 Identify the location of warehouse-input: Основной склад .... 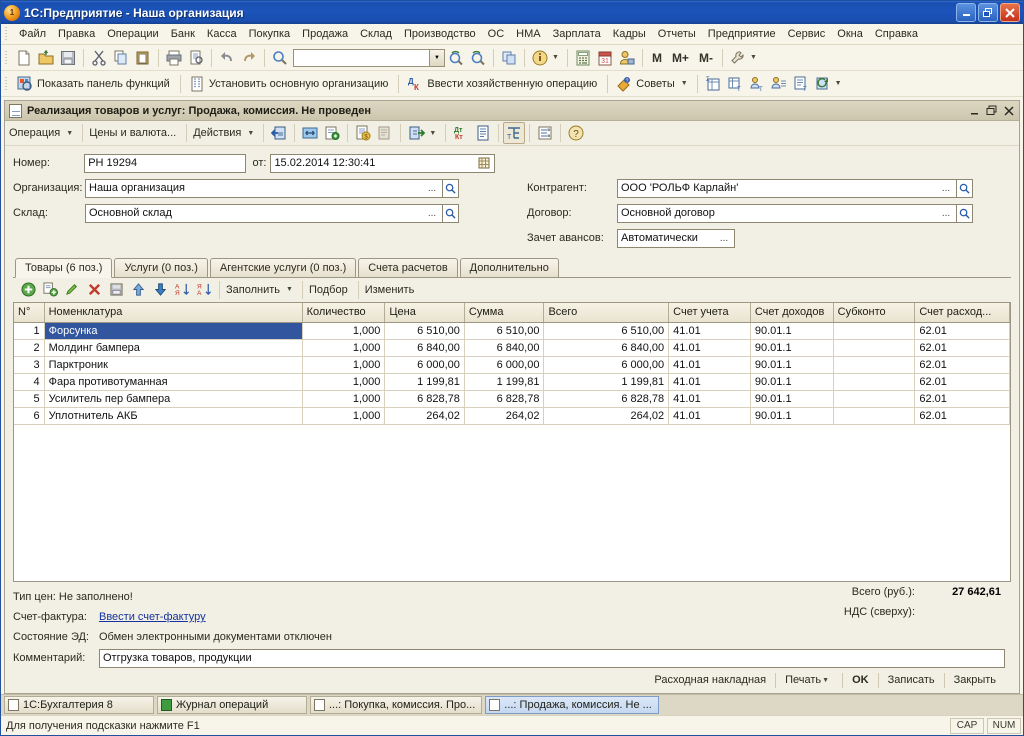
(264, 213).